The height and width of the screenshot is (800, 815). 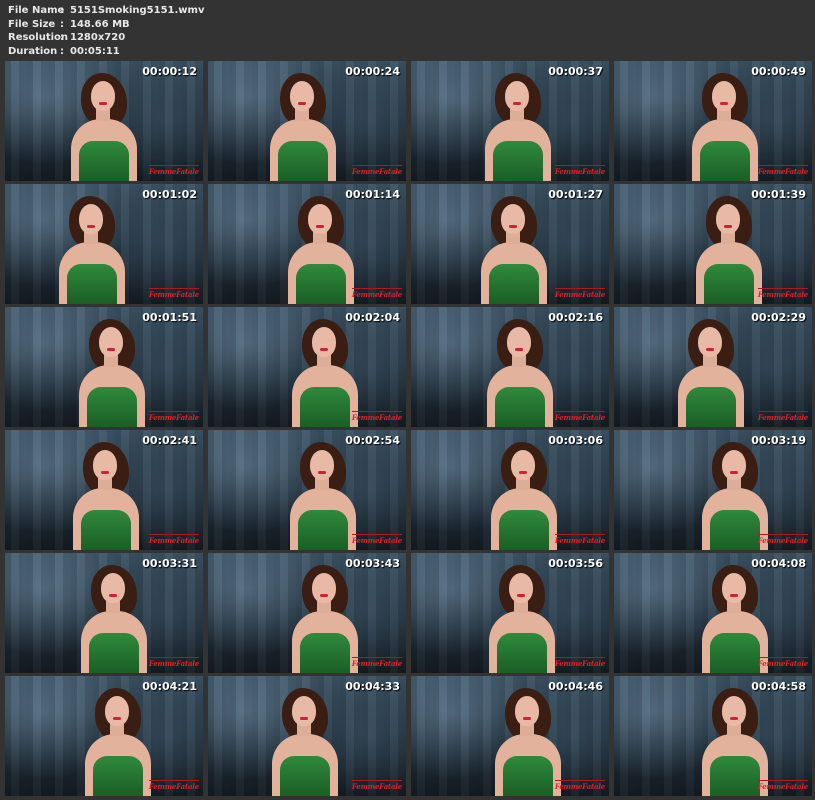 What do you see at coordinates (778, 563) in the screenshot?
I see `timestamp: 00:04:08` at bounding box center [778, 563].